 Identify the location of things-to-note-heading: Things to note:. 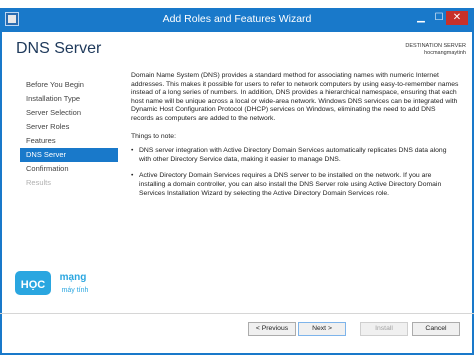
(153, 136).